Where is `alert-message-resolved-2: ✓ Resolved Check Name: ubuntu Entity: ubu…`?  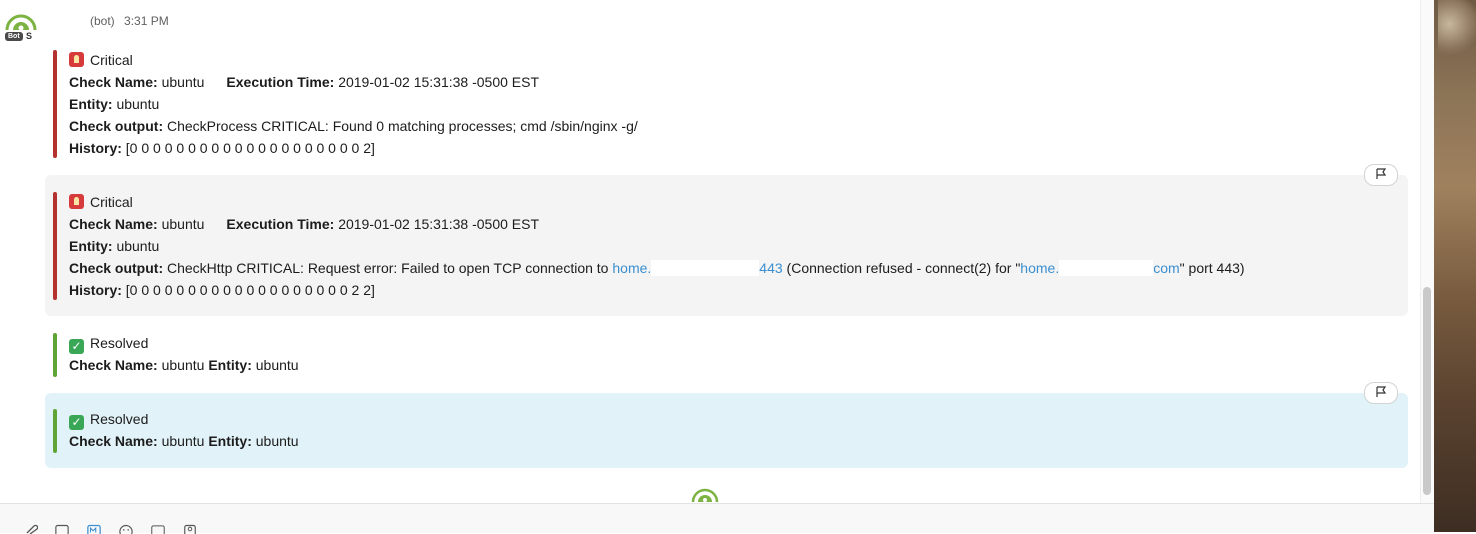 alert-message-resolved-2: ✓ Resolved Check Name: ubuntu Entity: ubu… is located at coordinates (726, 430).